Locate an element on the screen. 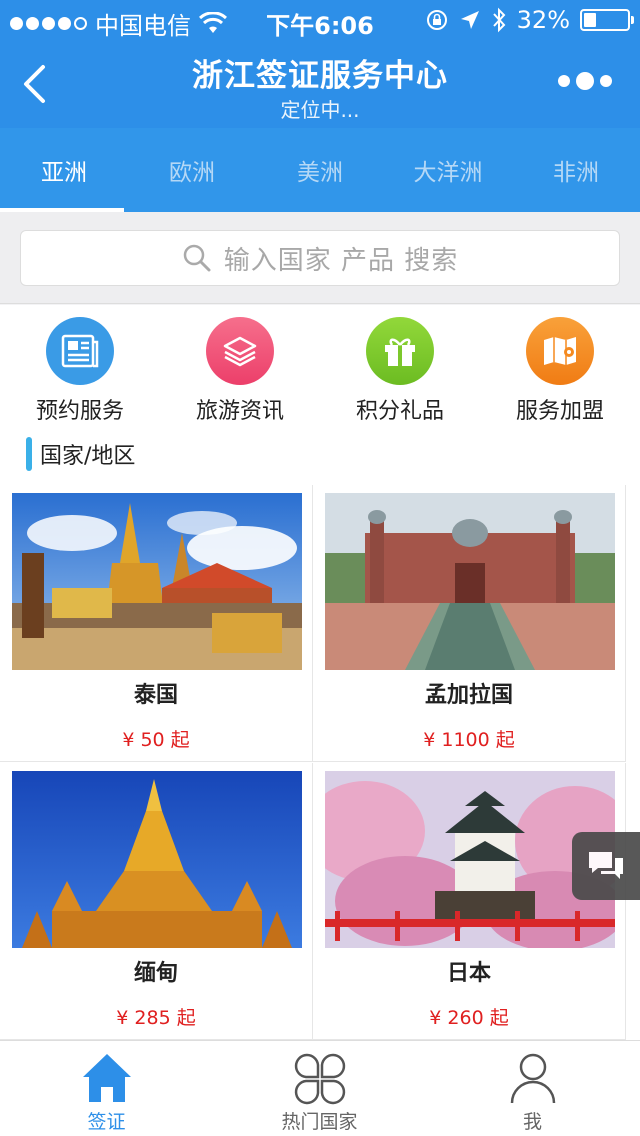 The image size is (640, 1136). country-card-myanmar: 缅甸 ¥ 285 起 is located at coordinates (156, 901).